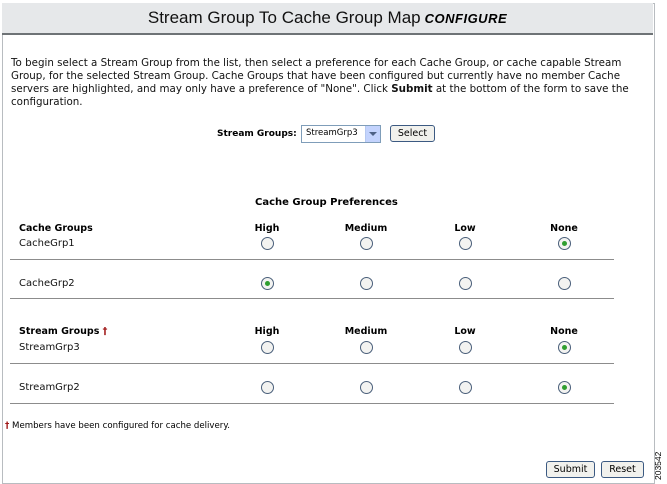 This screenshot has height=484, width=667. I want to click on figure-number-text: 203542, so click(658, 465).